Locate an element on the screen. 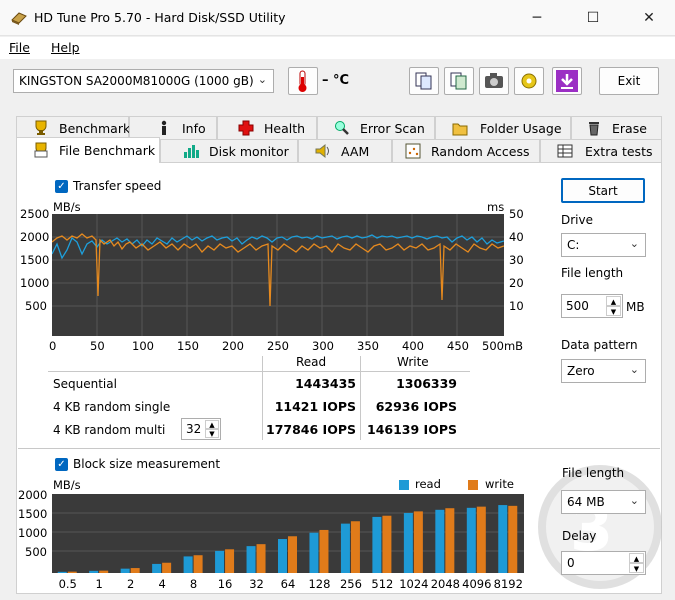 Image resolution: width=675 pixels, height=600 pixels. menu-file: File is located at coordinates (19, 47).